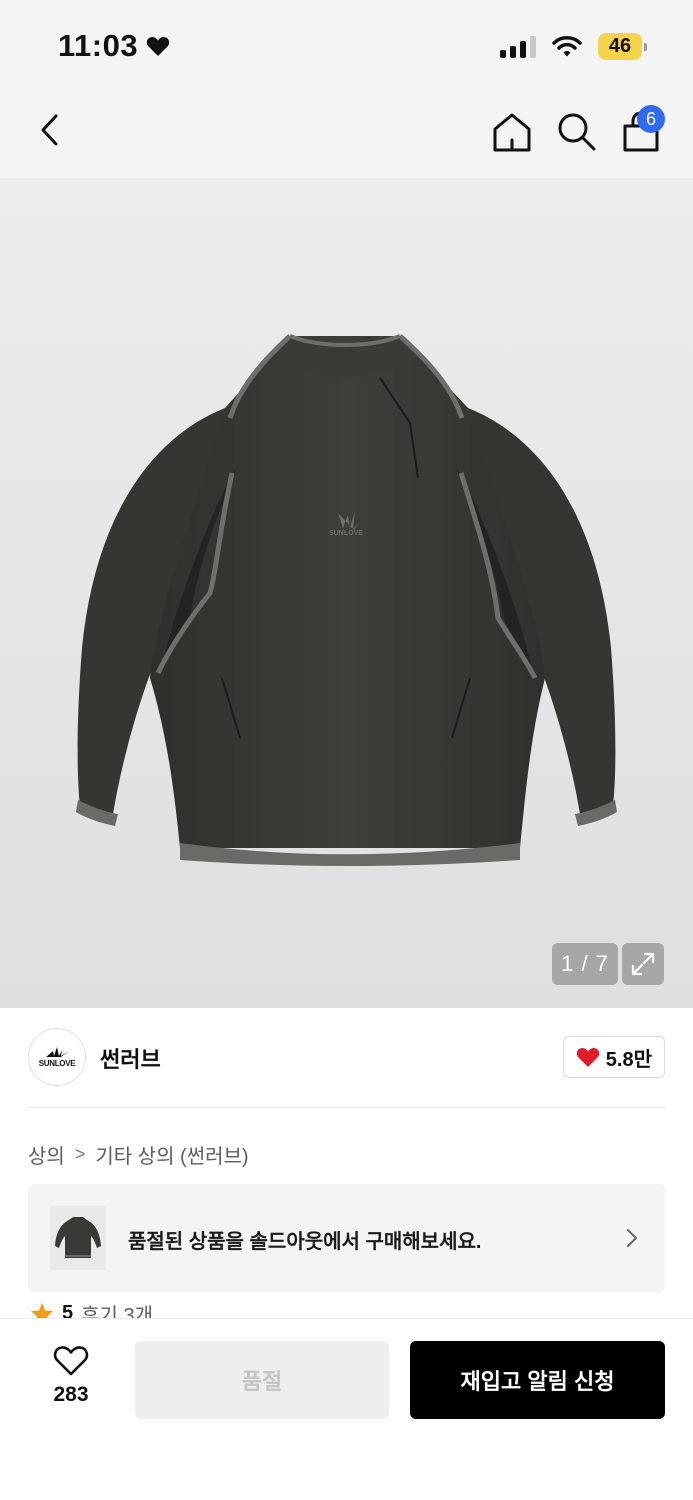 This screenshot has width=693, height=1500. What do you see at coordinates (632, 1238) in the screenshot?
I see `chevron-right-icon` at bounding box center [632, 1238].